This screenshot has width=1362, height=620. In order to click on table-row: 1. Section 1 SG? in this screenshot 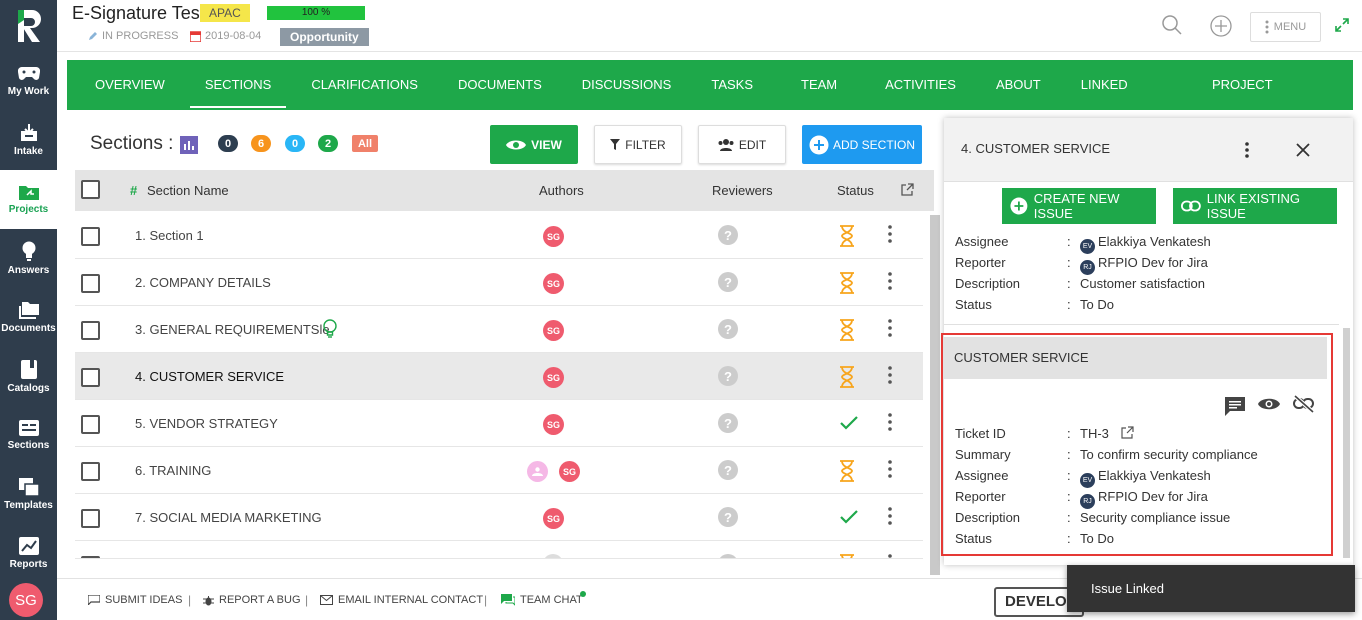, I will do `click(499, 235)`.